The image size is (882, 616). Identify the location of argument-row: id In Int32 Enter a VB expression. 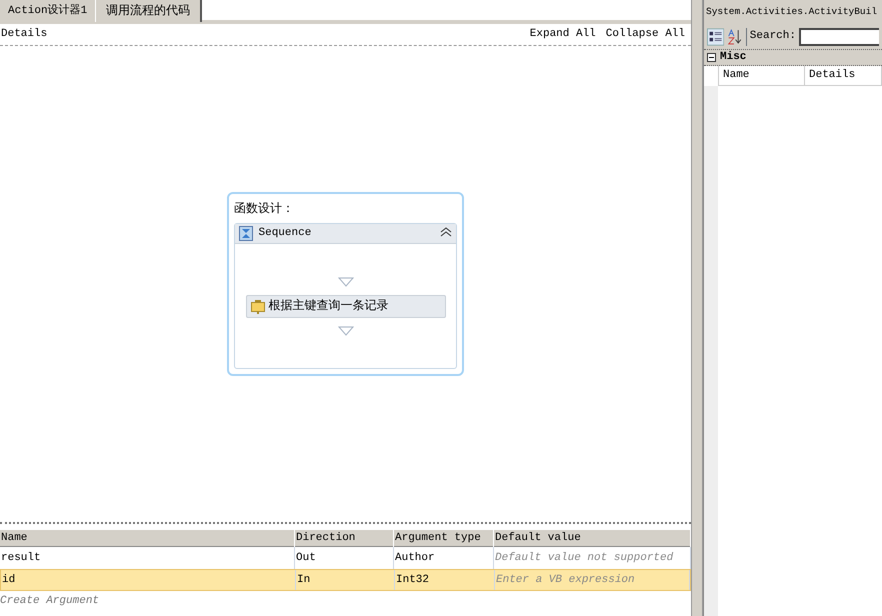
(345, 580).